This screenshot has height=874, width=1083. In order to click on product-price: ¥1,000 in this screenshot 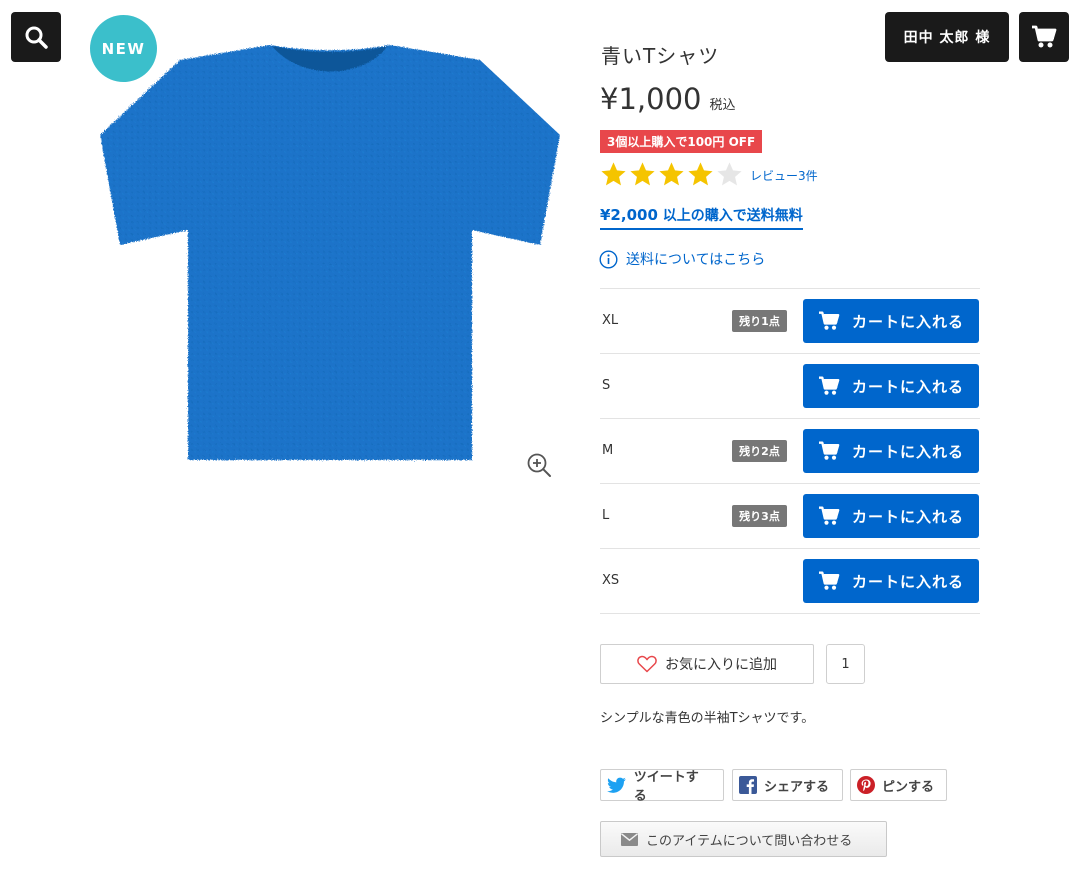, I will do `click(651, 99)`.